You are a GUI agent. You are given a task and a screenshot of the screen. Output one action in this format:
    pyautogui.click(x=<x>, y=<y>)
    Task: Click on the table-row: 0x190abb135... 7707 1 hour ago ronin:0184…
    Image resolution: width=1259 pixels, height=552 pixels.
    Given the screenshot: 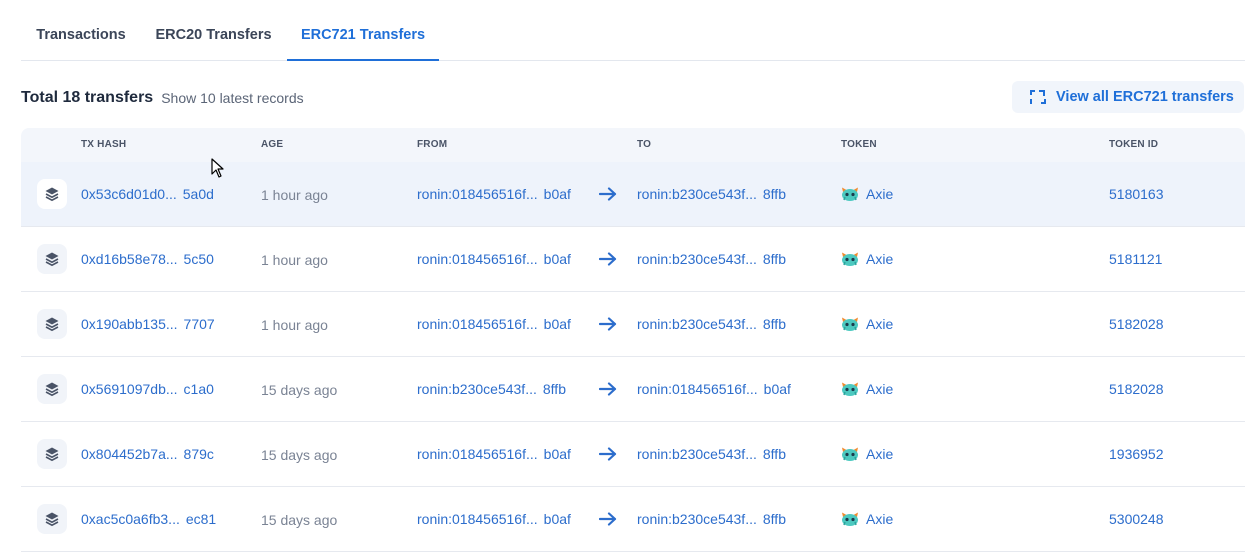 What is the action you would take?
    pyautogui.click(x=633, y=324)
    